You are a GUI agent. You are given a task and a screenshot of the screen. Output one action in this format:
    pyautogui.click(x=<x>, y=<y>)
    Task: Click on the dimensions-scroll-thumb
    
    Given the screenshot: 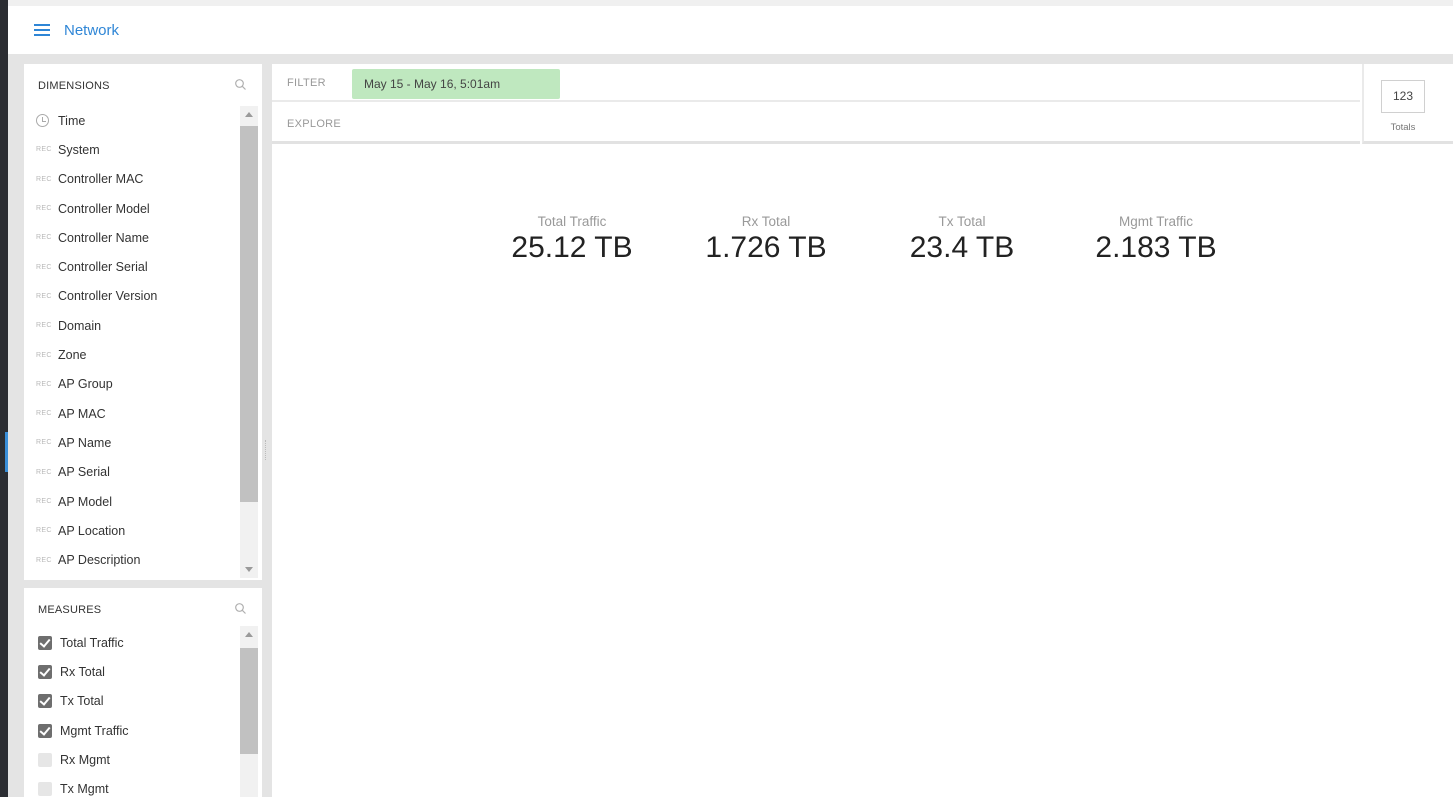 What is the action you would take?
    pyautogui.click(x=249, y=314)
    